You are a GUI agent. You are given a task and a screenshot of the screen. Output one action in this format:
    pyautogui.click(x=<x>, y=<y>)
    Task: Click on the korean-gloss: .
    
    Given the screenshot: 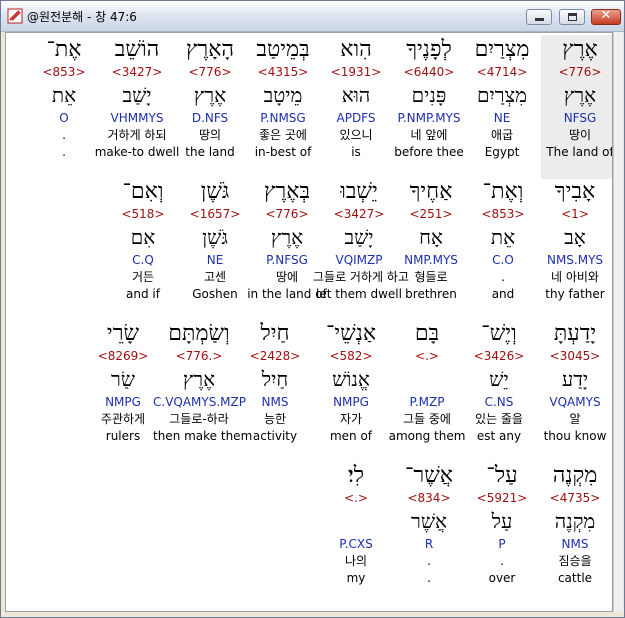 What is the action you would take?
    pyautogui.click(x=64, y=135)
    